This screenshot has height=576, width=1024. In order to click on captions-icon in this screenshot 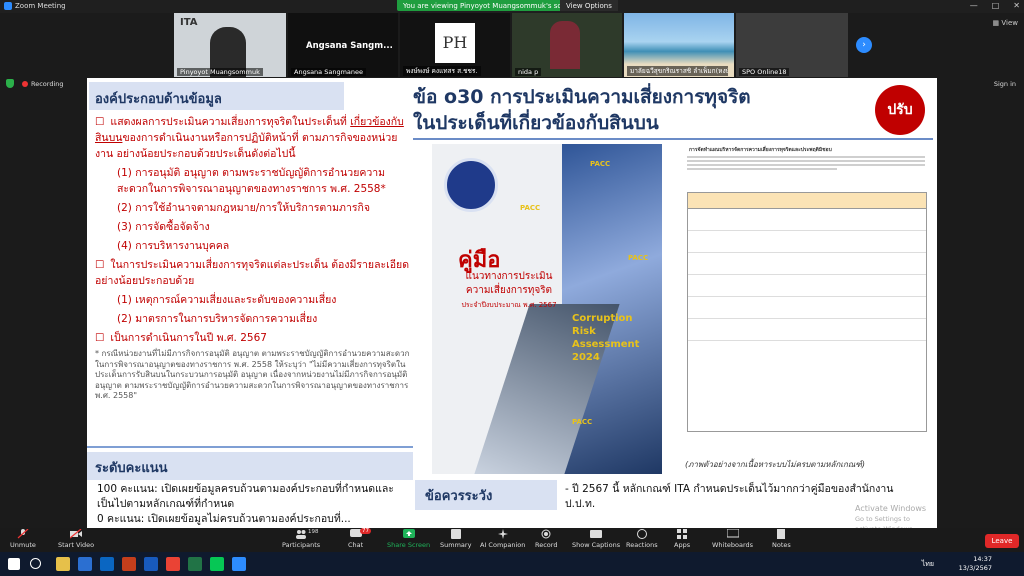, I will do `click(596, 534)`.